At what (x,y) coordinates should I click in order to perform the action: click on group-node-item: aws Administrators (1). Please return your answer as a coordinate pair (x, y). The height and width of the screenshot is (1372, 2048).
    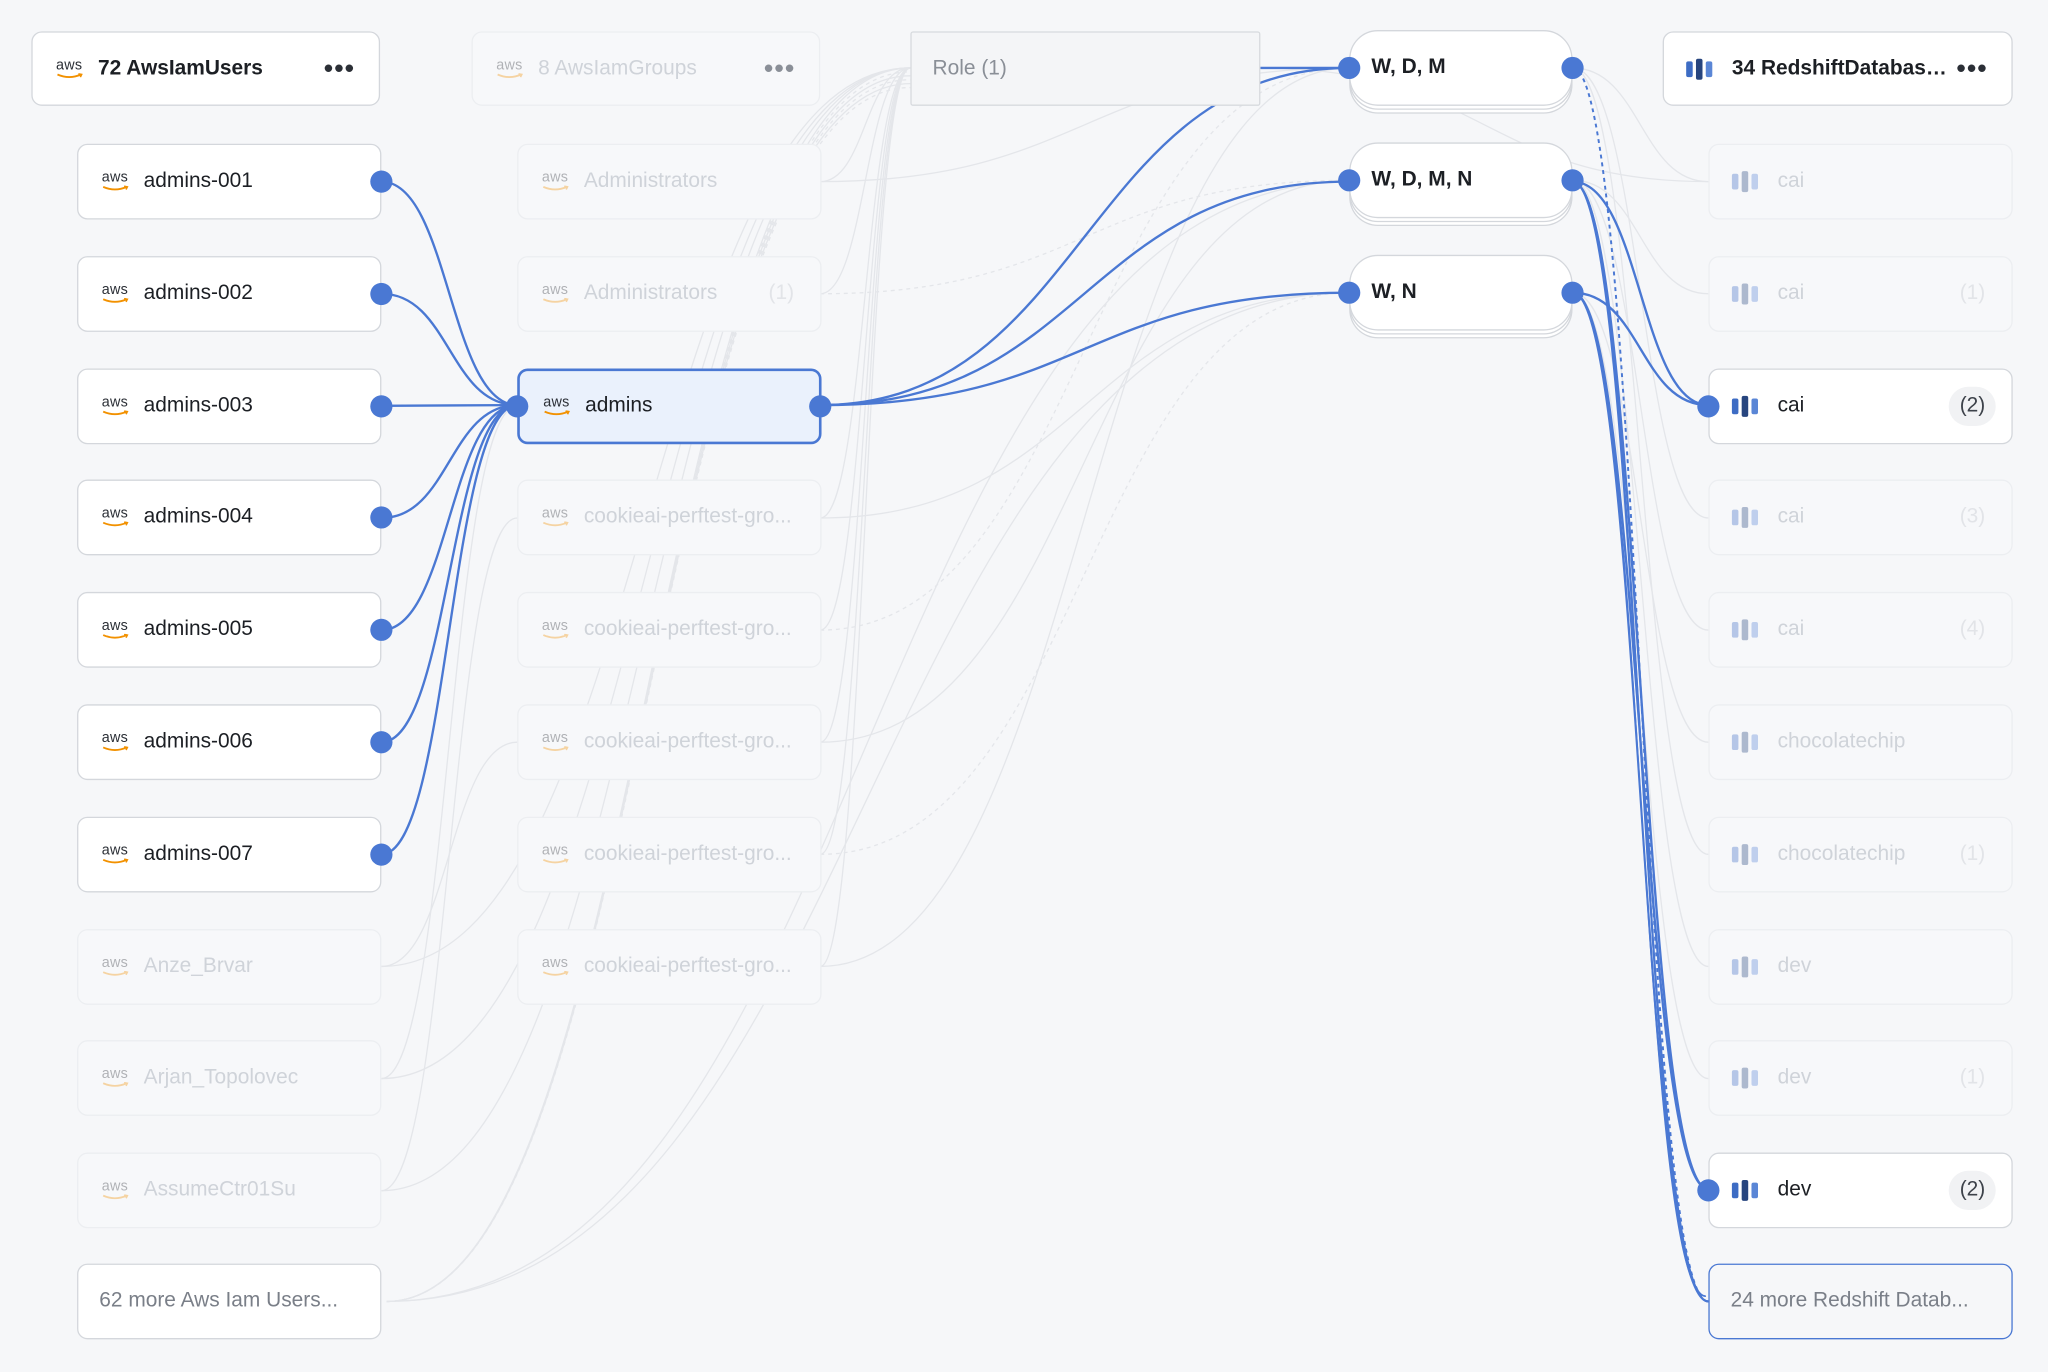
    Looking at the image, I should click on (669, 293).